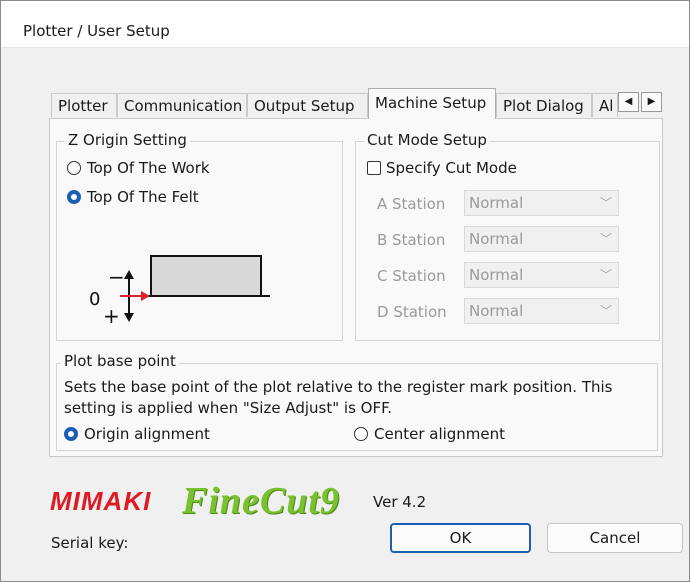 The height and width of the screenshot is (582, 690). What do you see at coordinates (307, 105) in the screenshot?
I see `tab-output-setup: Output Setup` at bounding box center [307, 105].